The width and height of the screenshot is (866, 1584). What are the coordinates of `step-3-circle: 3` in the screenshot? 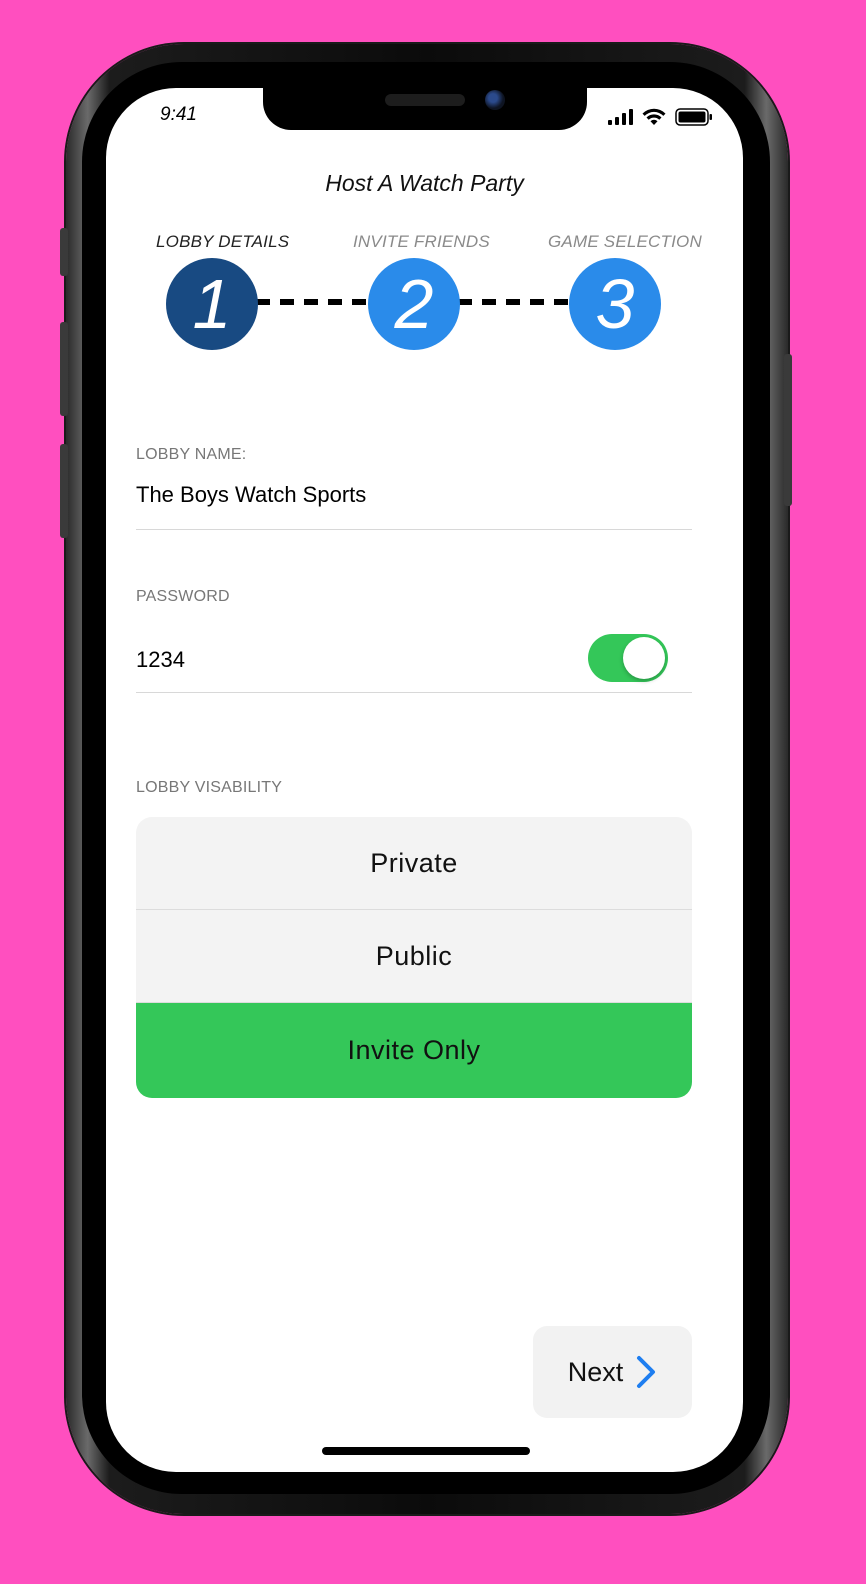 It's located at (615, 304).